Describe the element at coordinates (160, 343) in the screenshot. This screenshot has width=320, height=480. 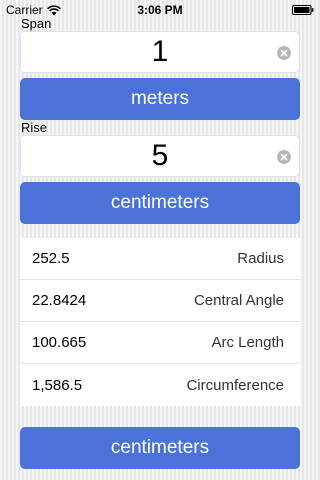
I see `result-row-arc-length: 100.665 Arc Length` at that location.